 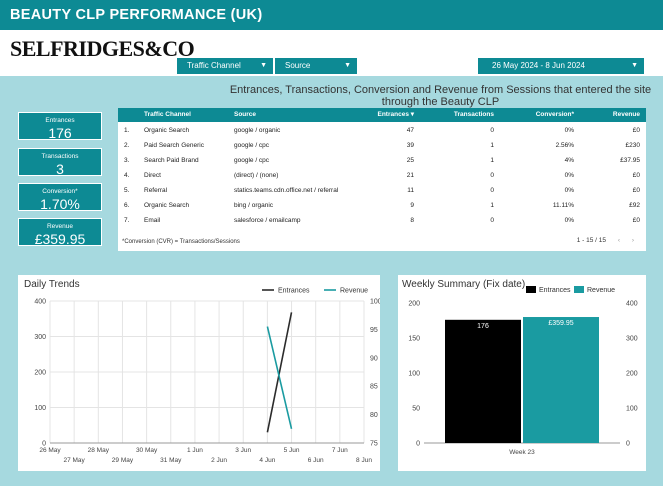 I want to click on selfridges-logo: SELFRIDGES&CO, so click(x=102, y=48).